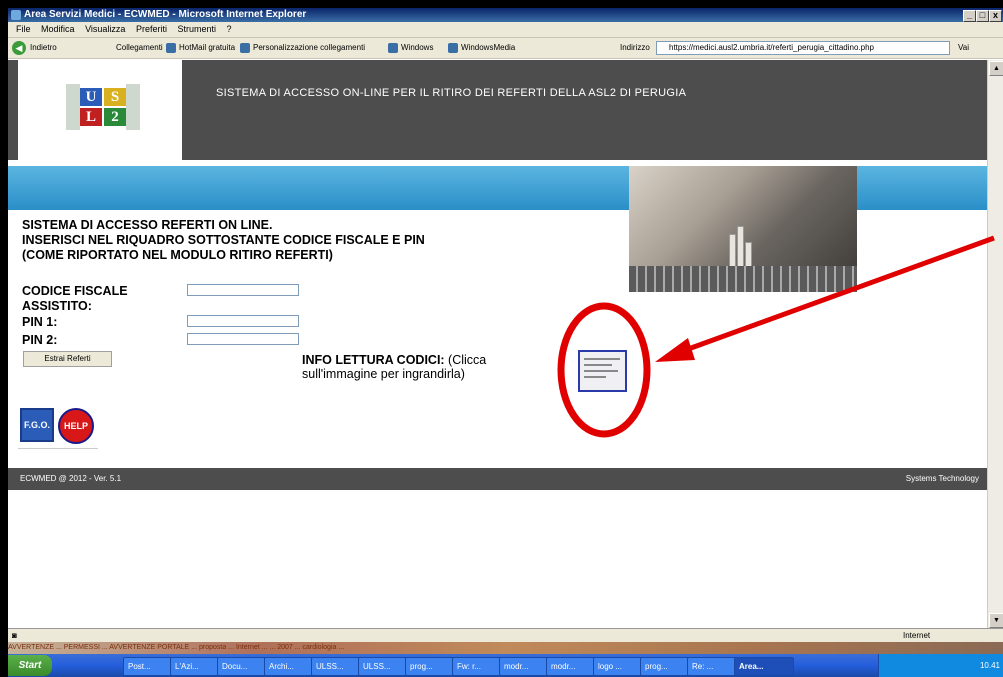 This screenshot has width=1003, height=677. What do you see at coordinates (410, 48) in the screenshot?
I see `link-windows: Windows` at bounding box center [410, 48].